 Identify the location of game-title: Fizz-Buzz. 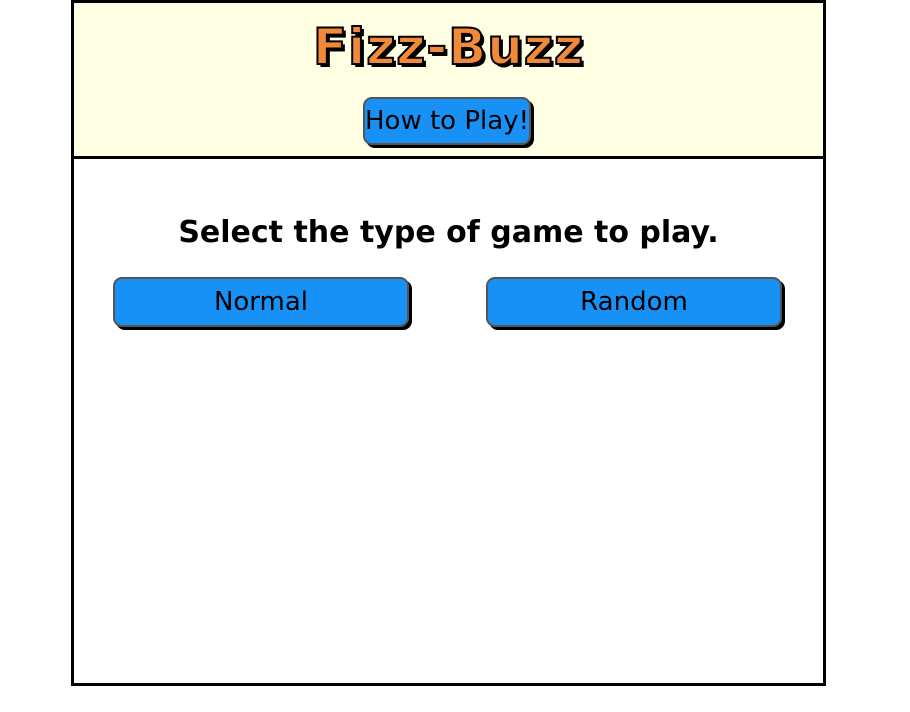
(448, 47).